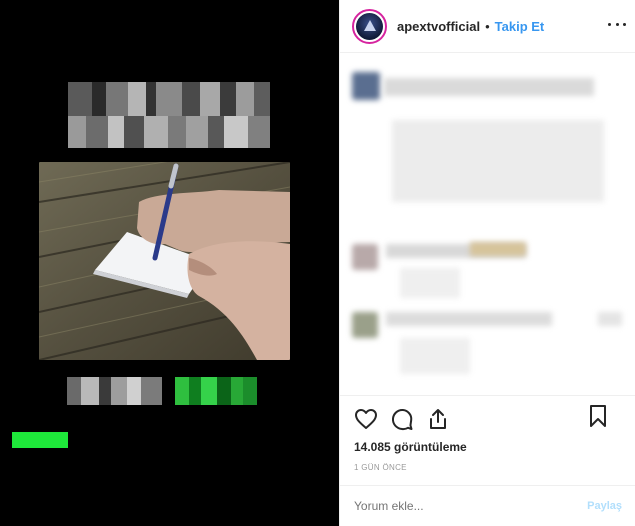 The image size is (635, 526). What do you see at coordinates (454, 506) in the screenshot?
I see `comment-input` at bounding box center [454, 506].